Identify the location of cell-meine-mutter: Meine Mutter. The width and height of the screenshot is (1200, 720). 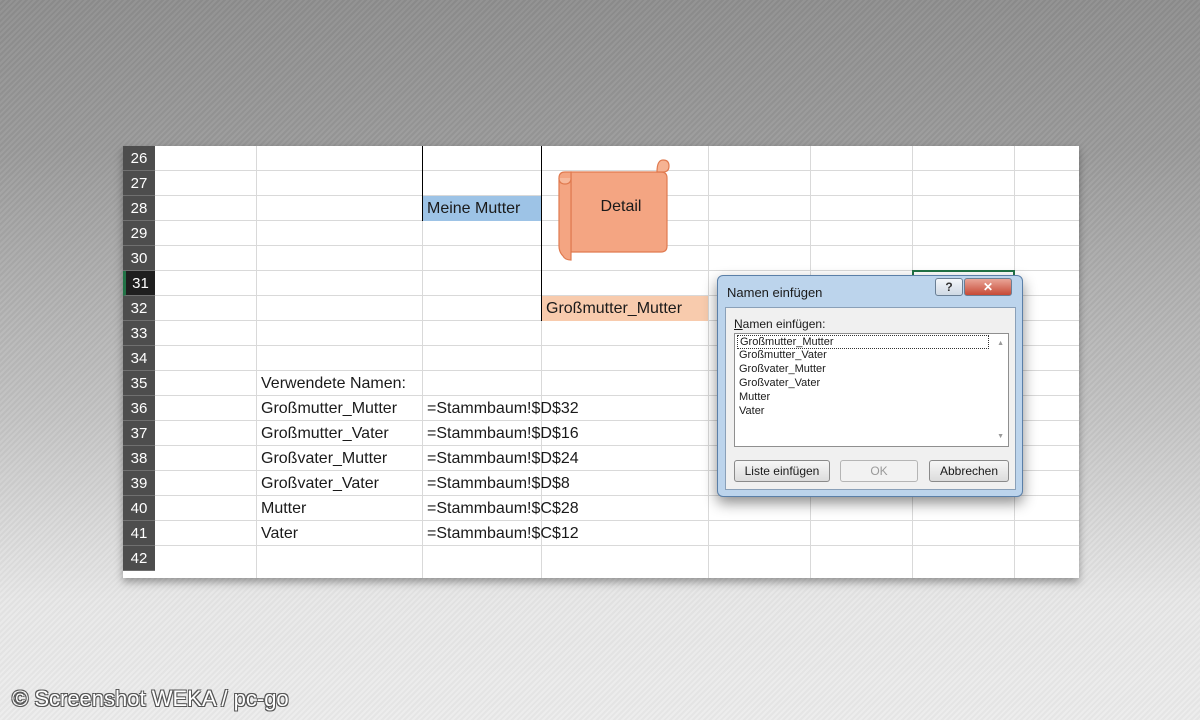
(482, 208).